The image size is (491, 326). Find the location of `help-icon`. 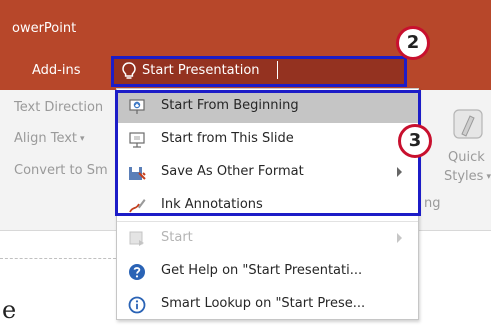

help-icon is located at coordinates (137, 272).